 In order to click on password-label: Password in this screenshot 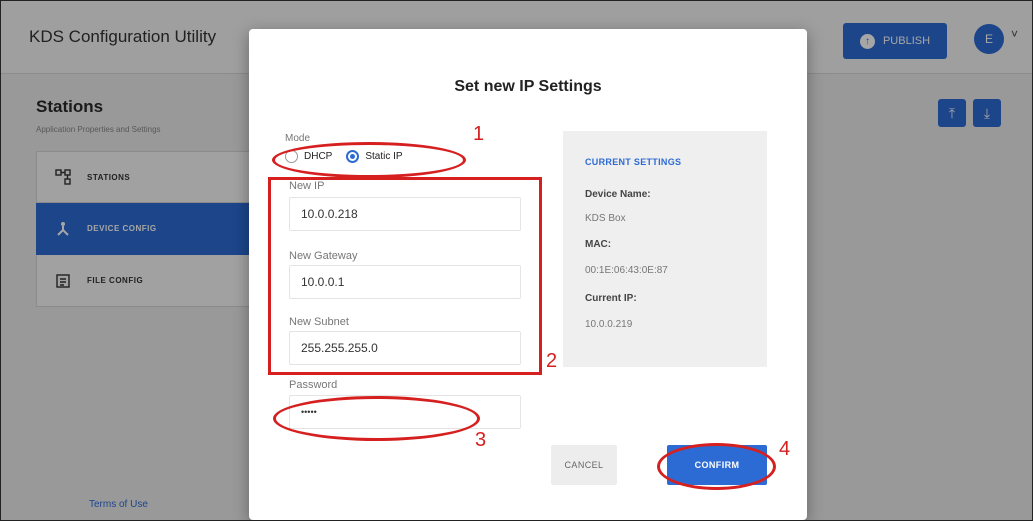, I will do `click(313, 385)`.